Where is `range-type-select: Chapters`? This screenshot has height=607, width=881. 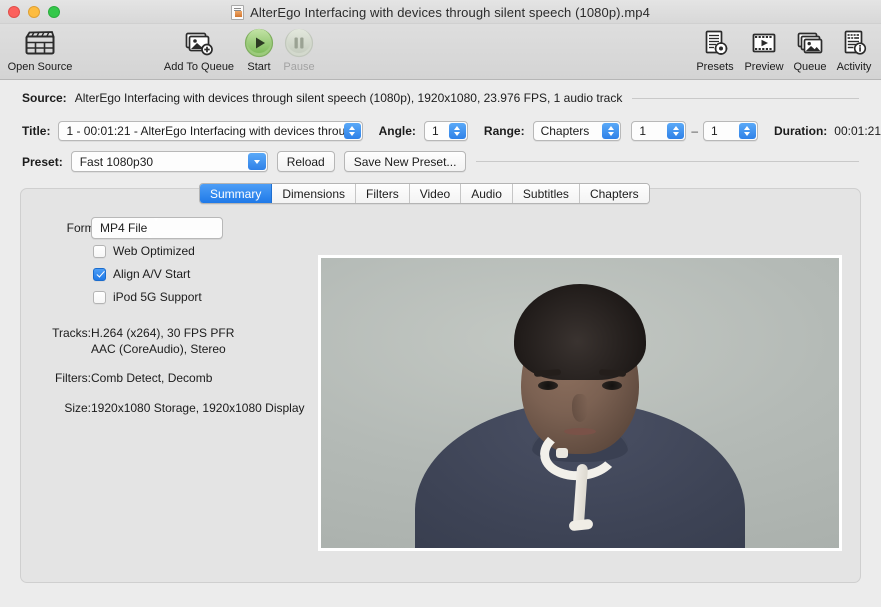
range-type-select: Chapters is located at coordinates (577, 131).